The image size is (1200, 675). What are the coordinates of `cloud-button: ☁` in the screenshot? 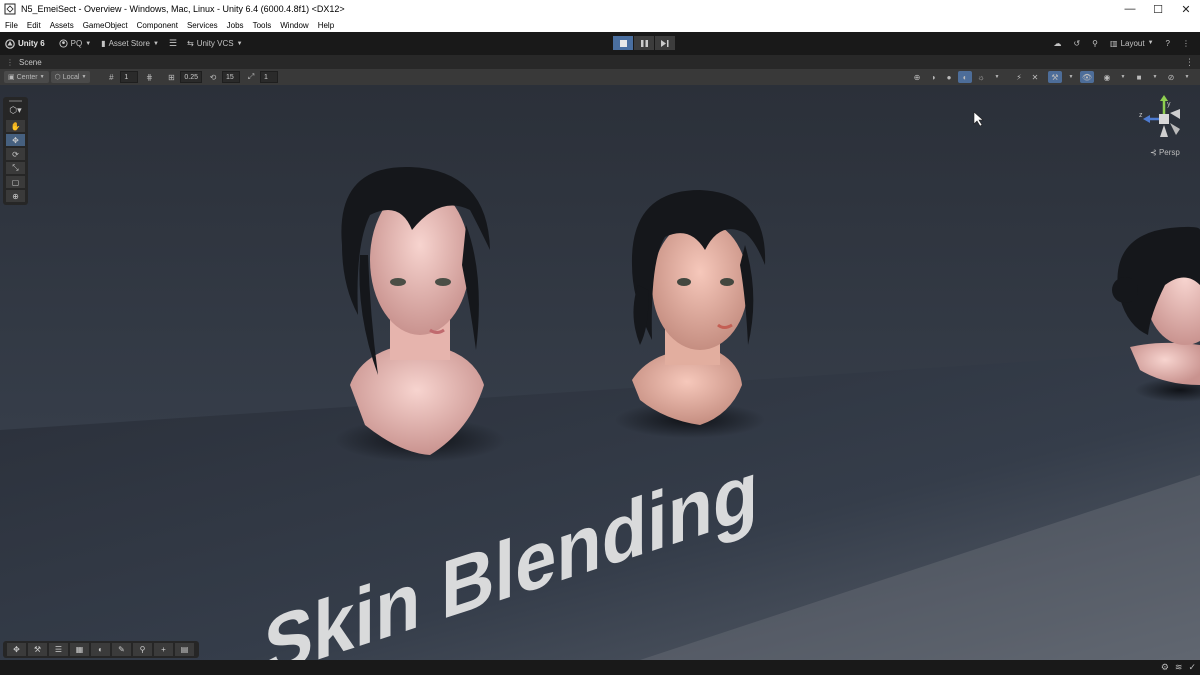 It's located at (1057, 43).